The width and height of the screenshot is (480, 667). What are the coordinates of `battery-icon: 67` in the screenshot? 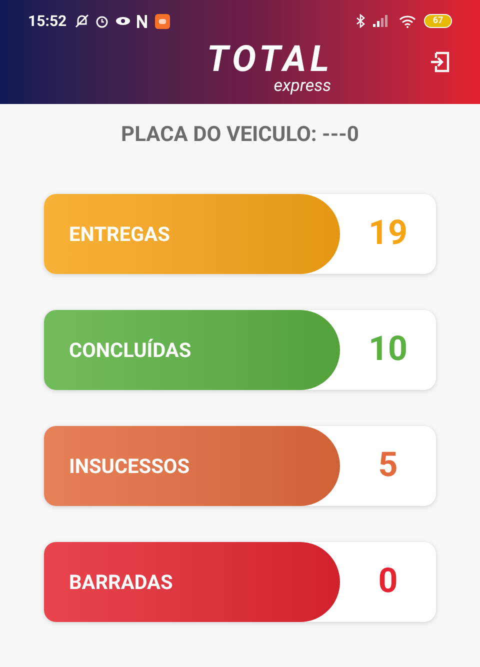 It's located at (438, 21).